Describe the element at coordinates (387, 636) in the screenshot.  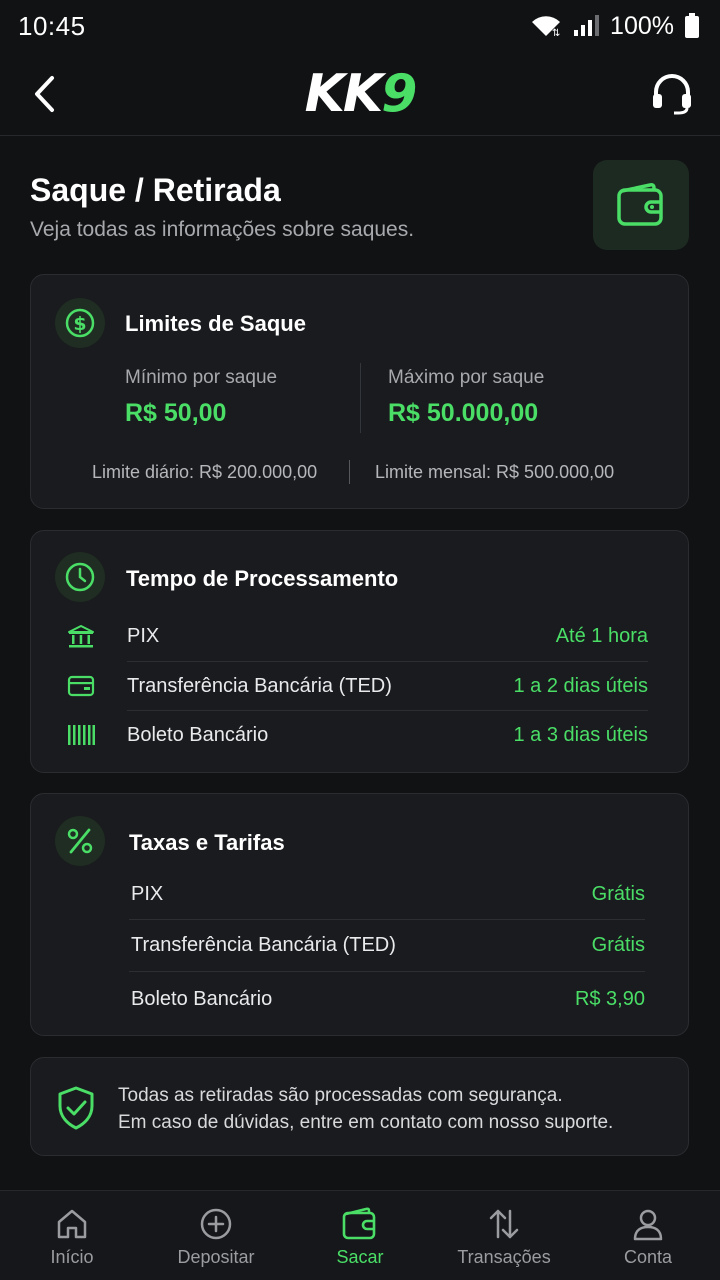
I see `processing-row: PIX Até 1 hora` at that location.